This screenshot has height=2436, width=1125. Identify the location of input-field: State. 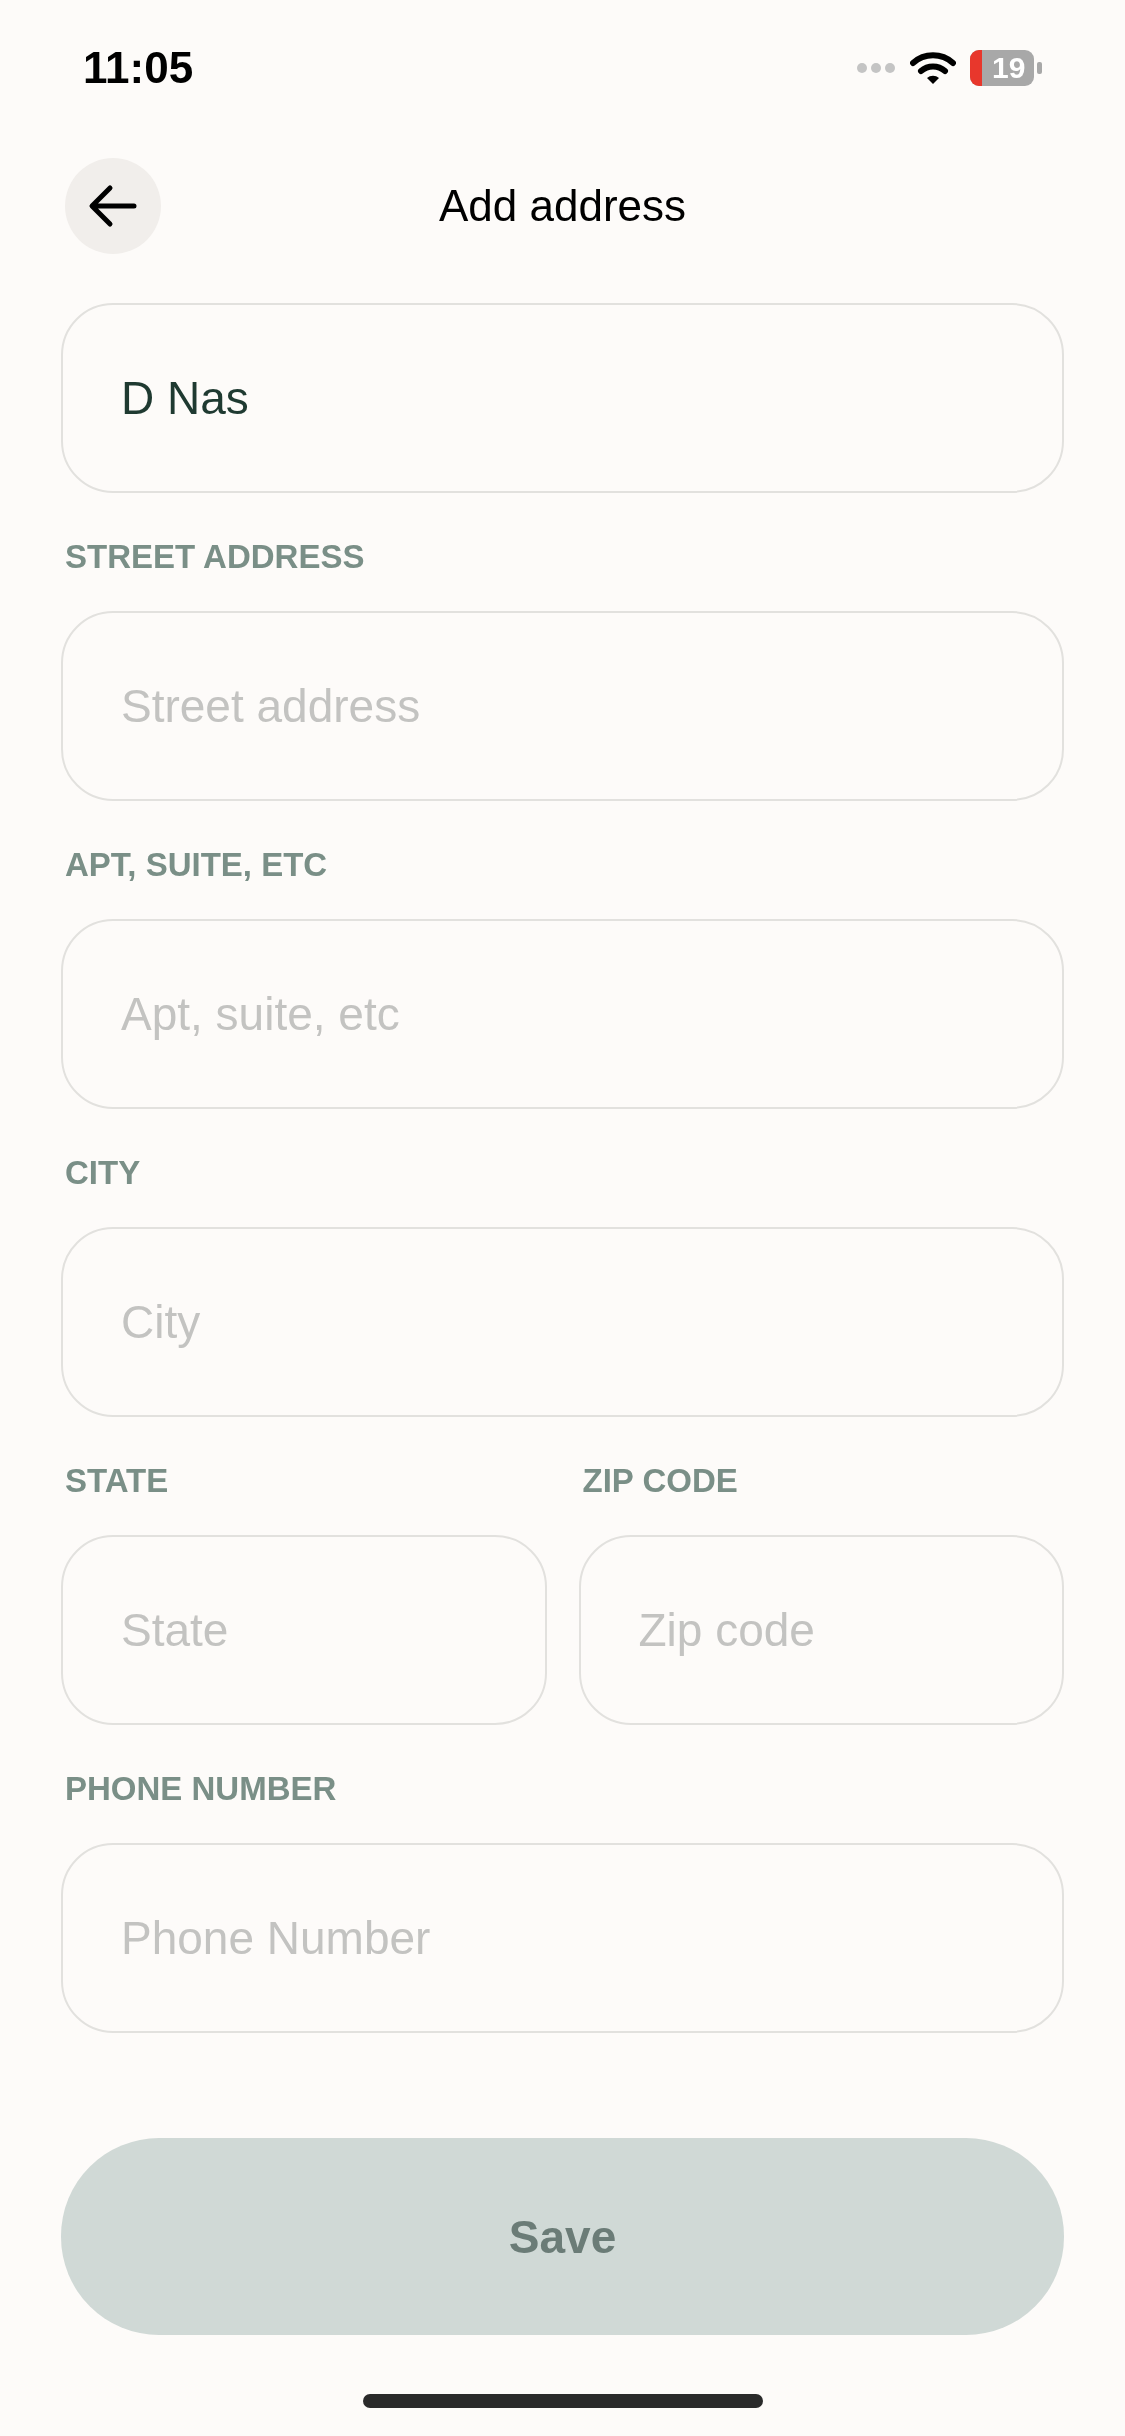
(304, 1630).